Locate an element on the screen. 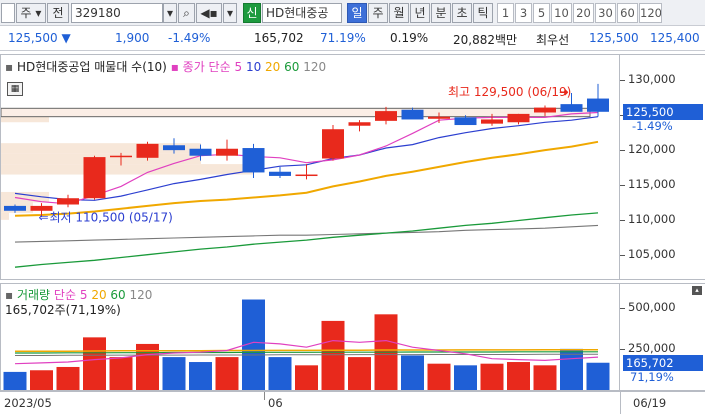 This screenshot has height=414, width=705. period-tab-6: 틱 is located at coordinates (483, 13).